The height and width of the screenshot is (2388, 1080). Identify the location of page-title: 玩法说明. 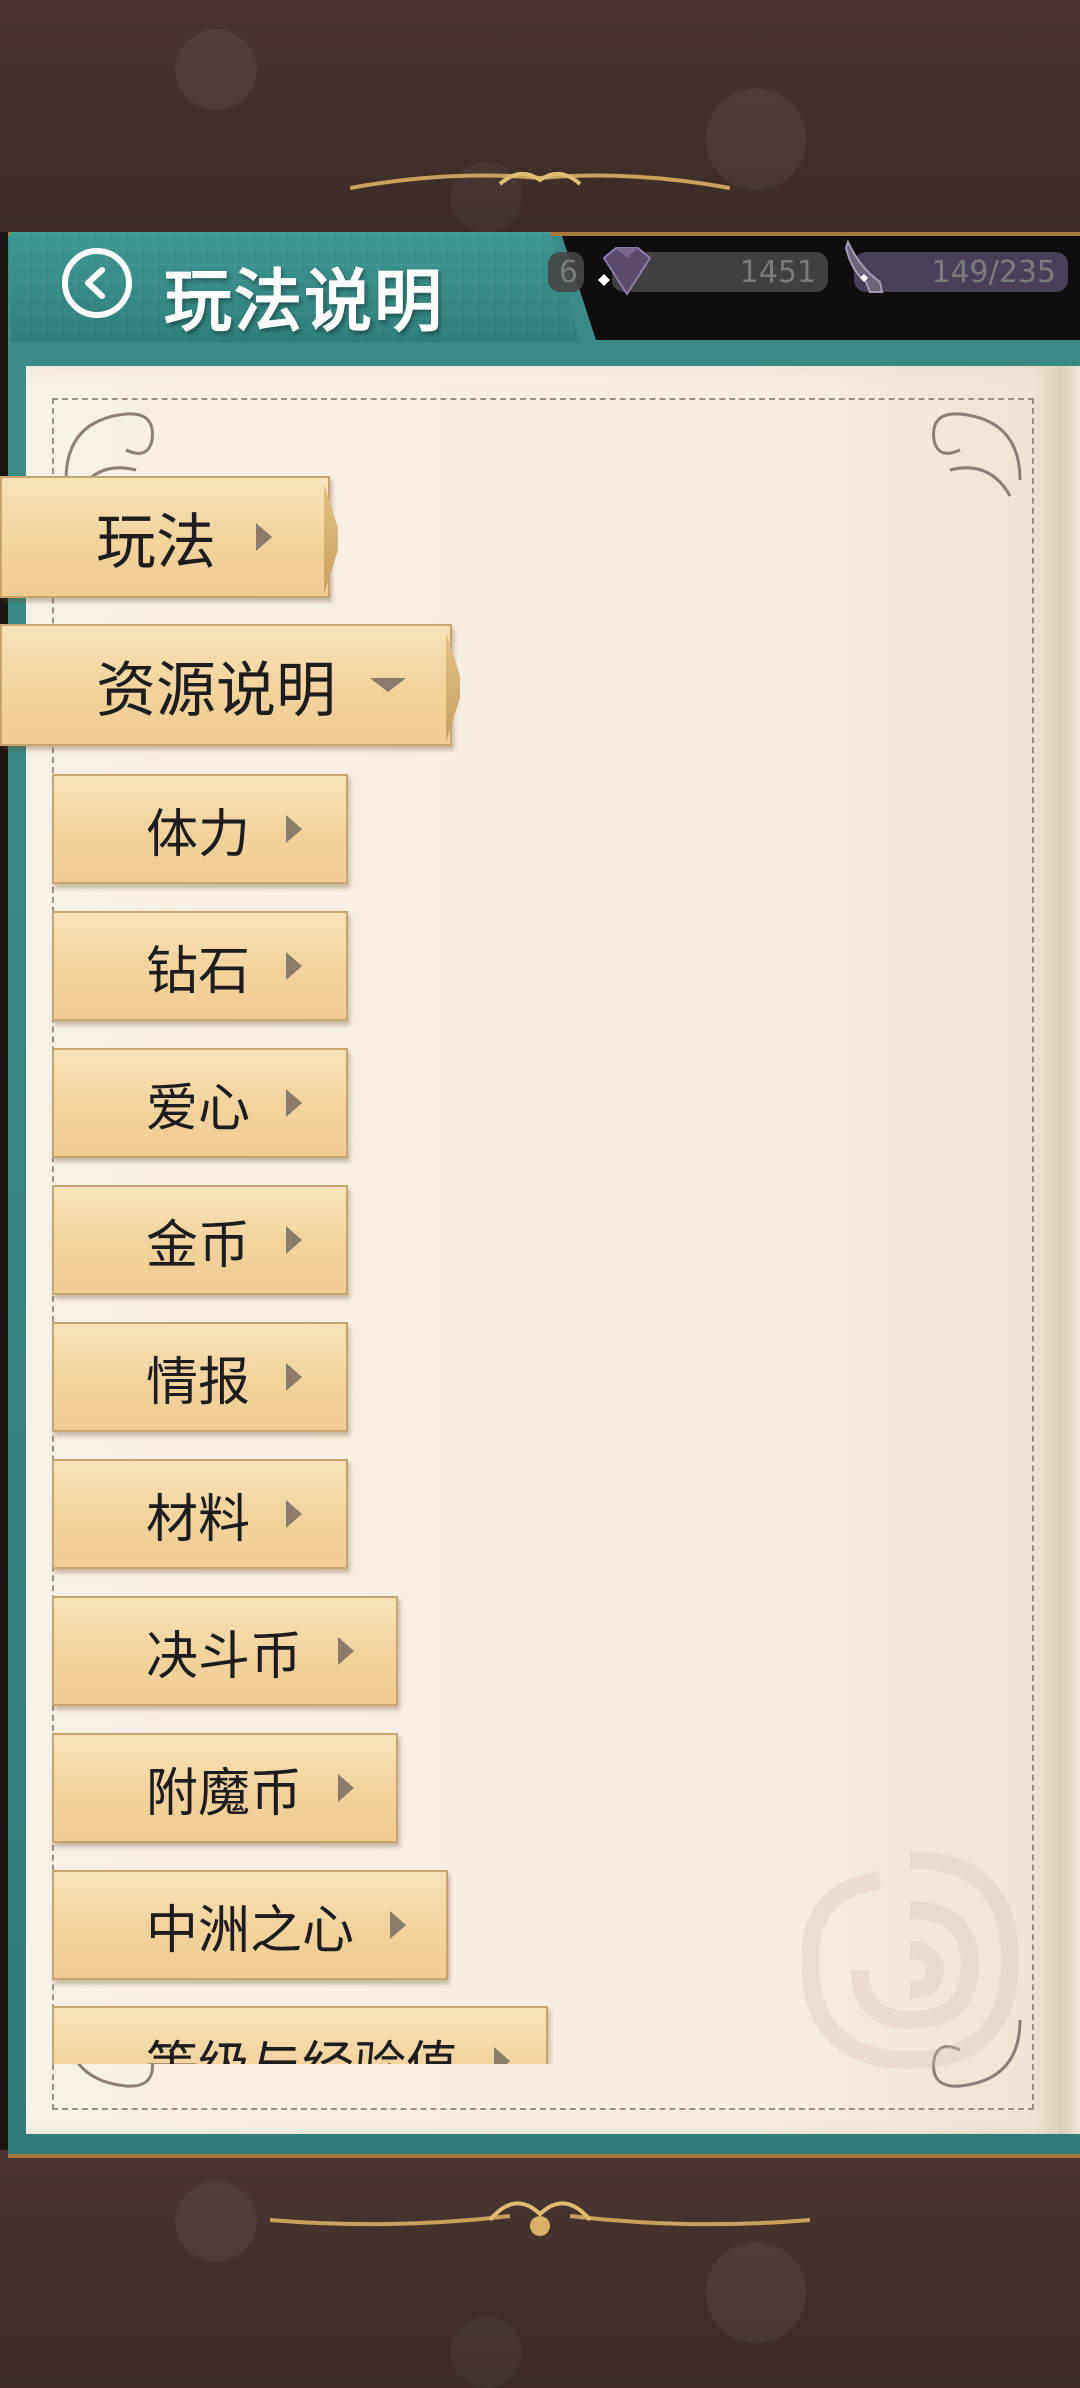
(304, 302).